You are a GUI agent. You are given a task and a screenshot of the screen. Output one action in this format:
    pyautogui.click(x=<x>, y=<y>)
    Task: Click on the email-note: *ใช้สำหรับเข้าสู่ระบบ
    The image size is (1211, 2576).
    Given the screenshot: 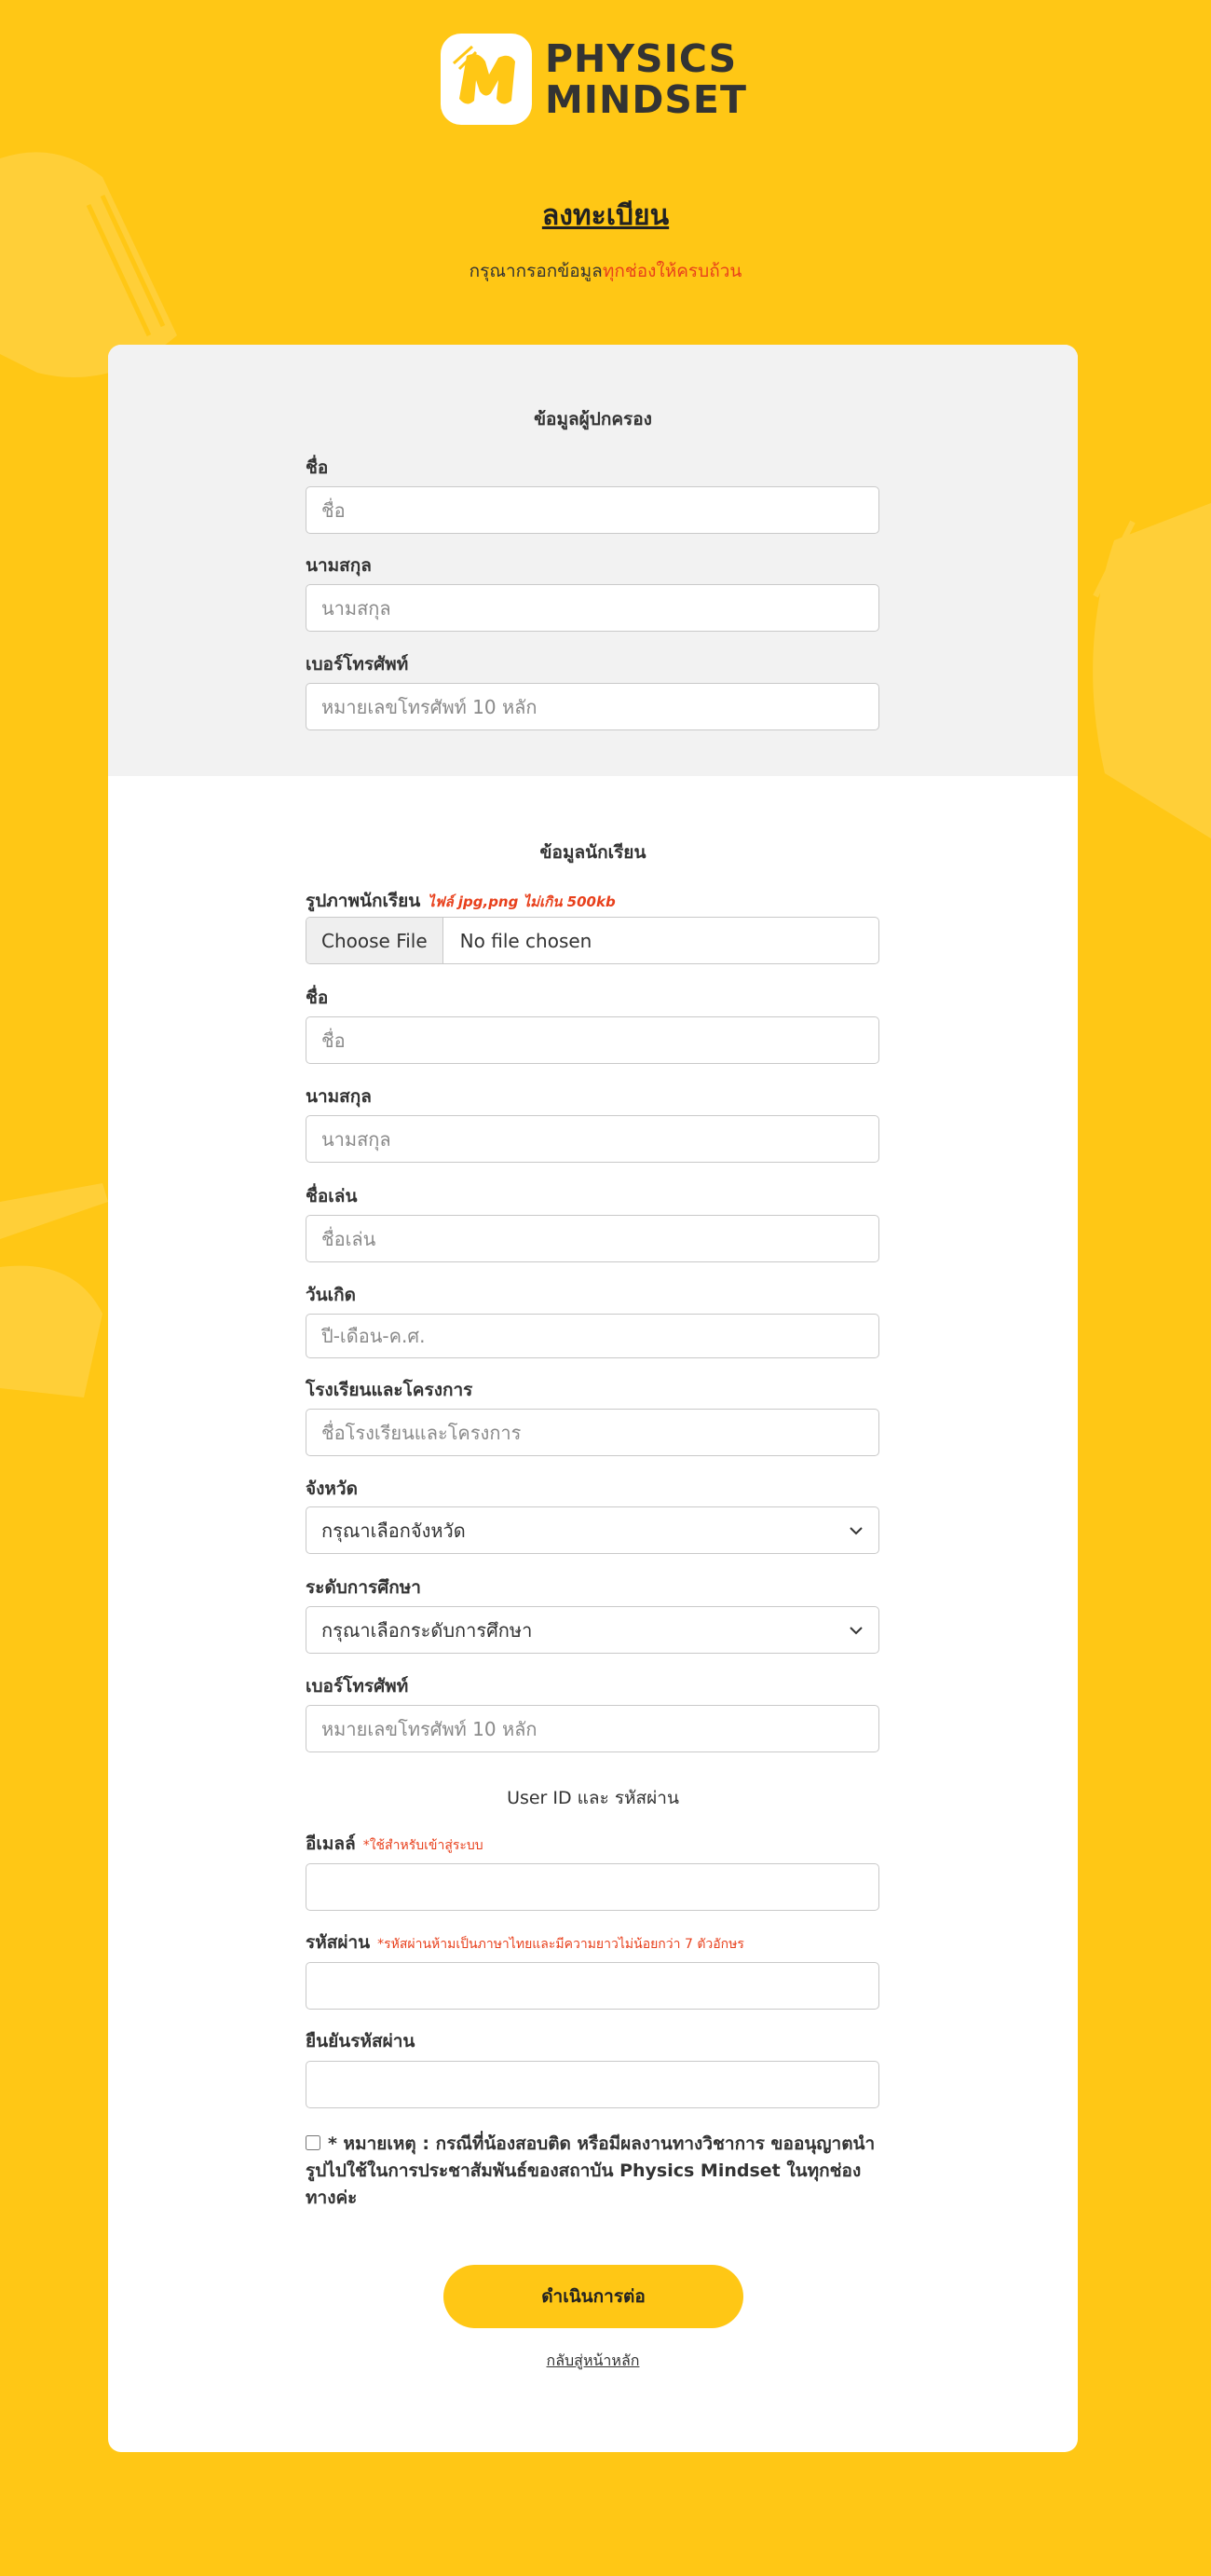 What is the action you would take?
    pyautogui.click(x=422, y=1845)
    